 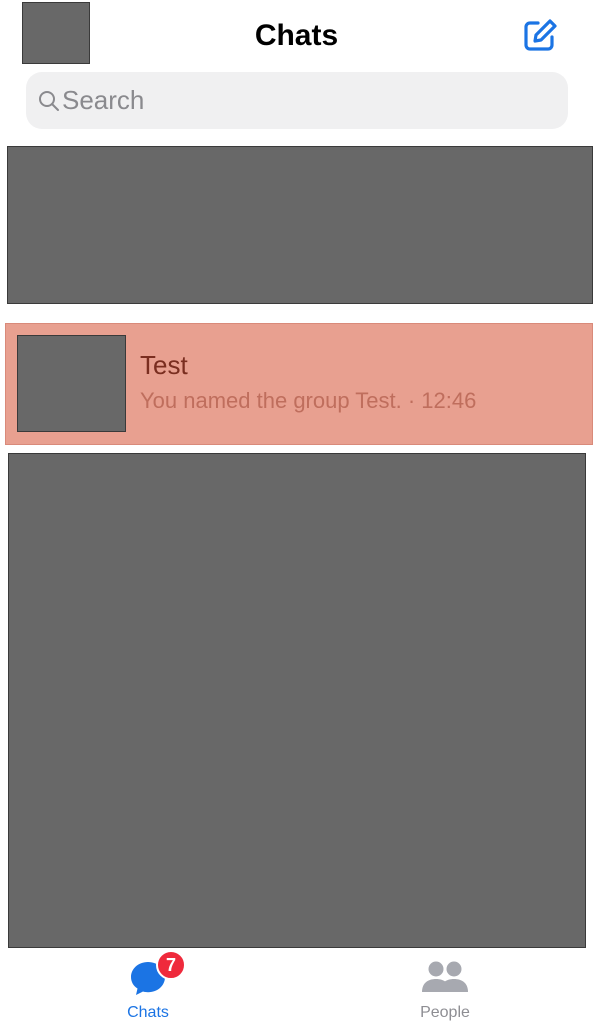 I want to click on chat-row: Test You named the group Test. · 12:46, so click(x=299, y=384).